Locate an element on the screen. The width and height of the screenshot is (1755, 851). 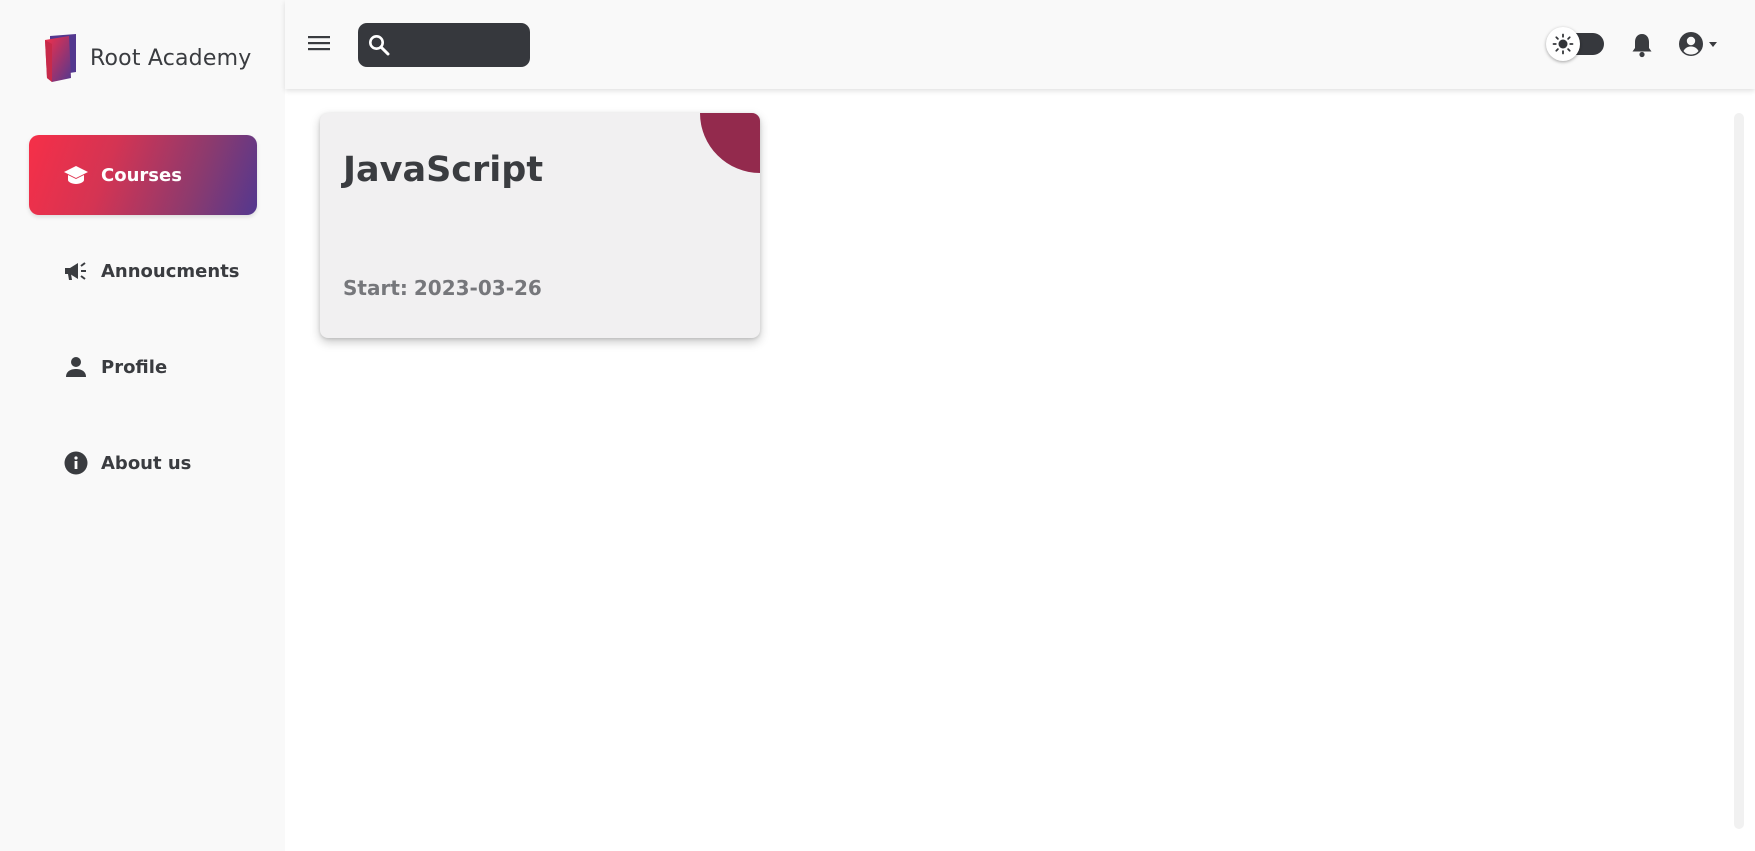
topbar is located at coordinates (1020, 44).